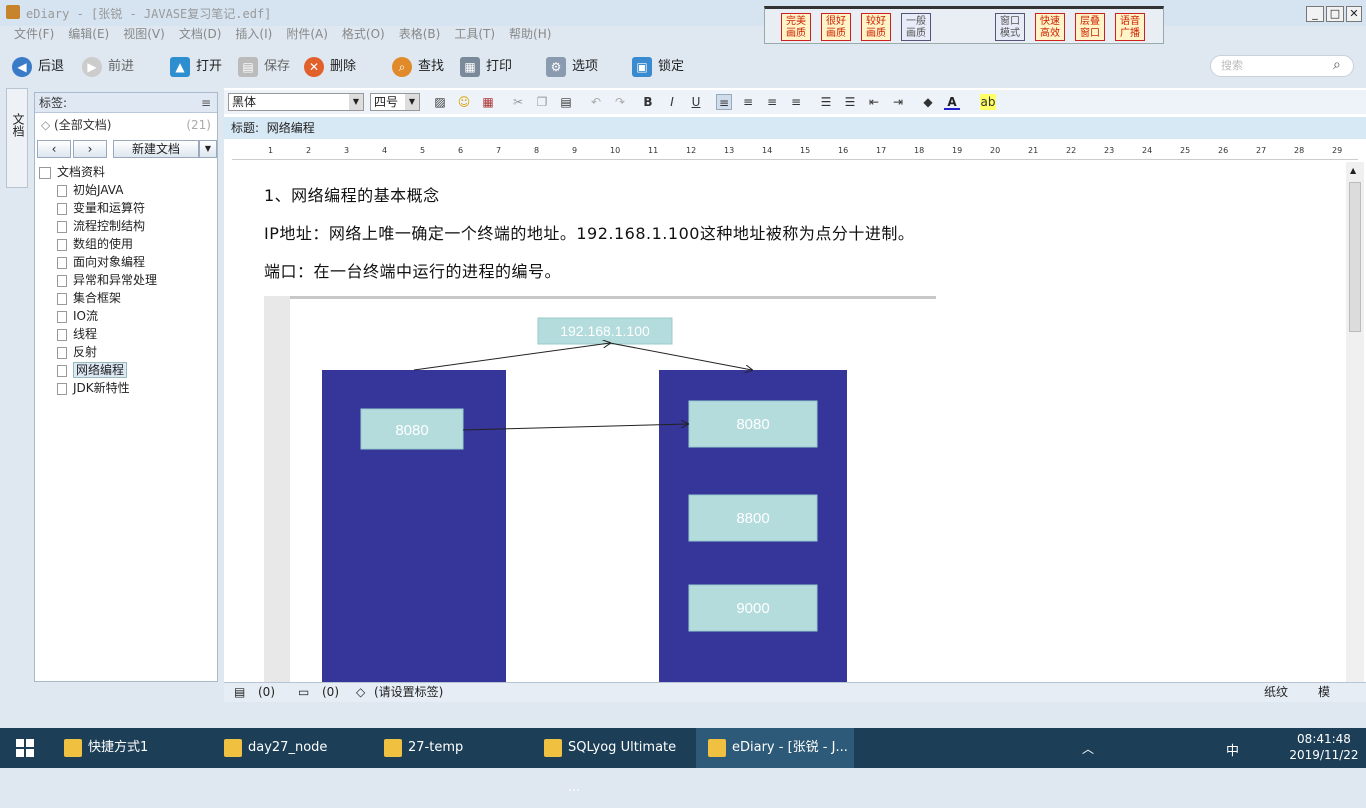 The height and width of the screenshot is (808, 1366). I want to click on document-icon, so click(62, 316).